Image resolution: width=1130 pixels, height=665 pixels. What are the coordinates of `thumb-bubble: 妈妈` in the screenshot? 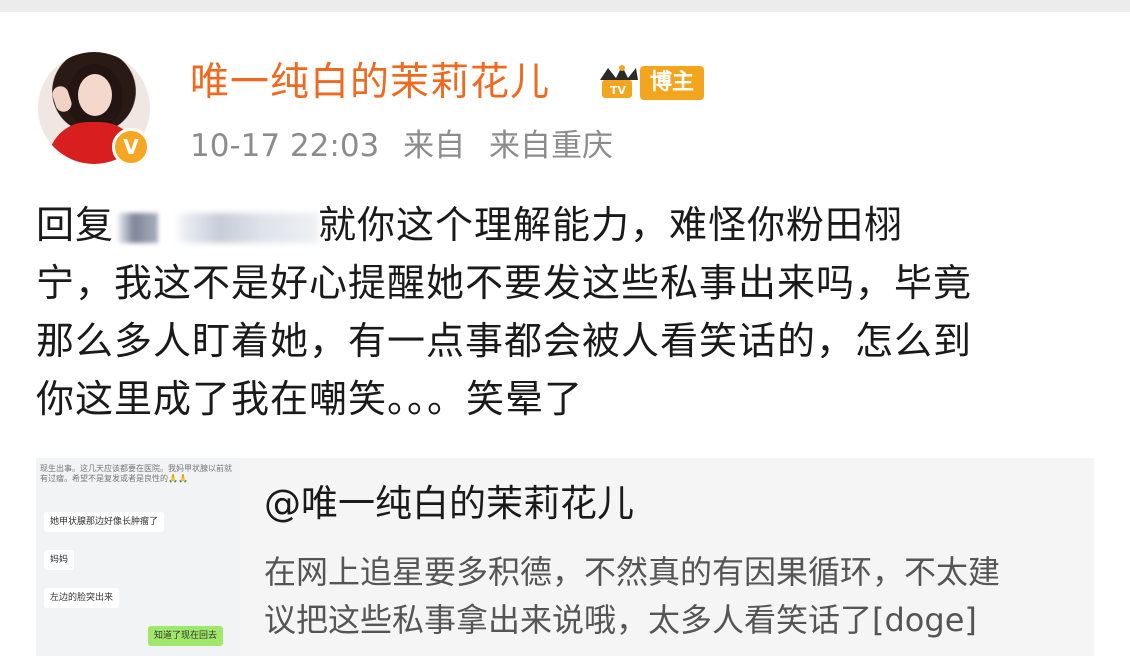 It's located at (59, 560).